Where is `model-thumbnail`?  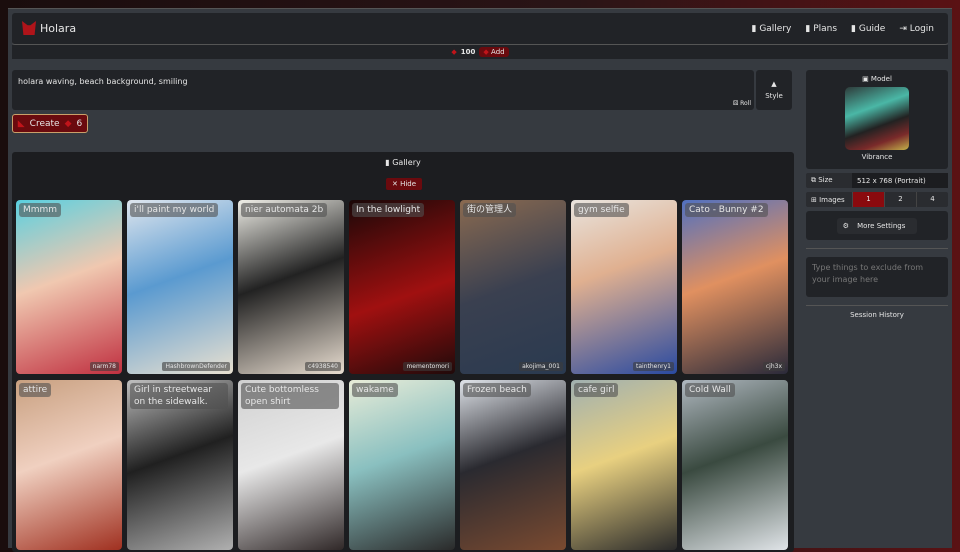
model-thumbnail is located at coordinates (877, 118).